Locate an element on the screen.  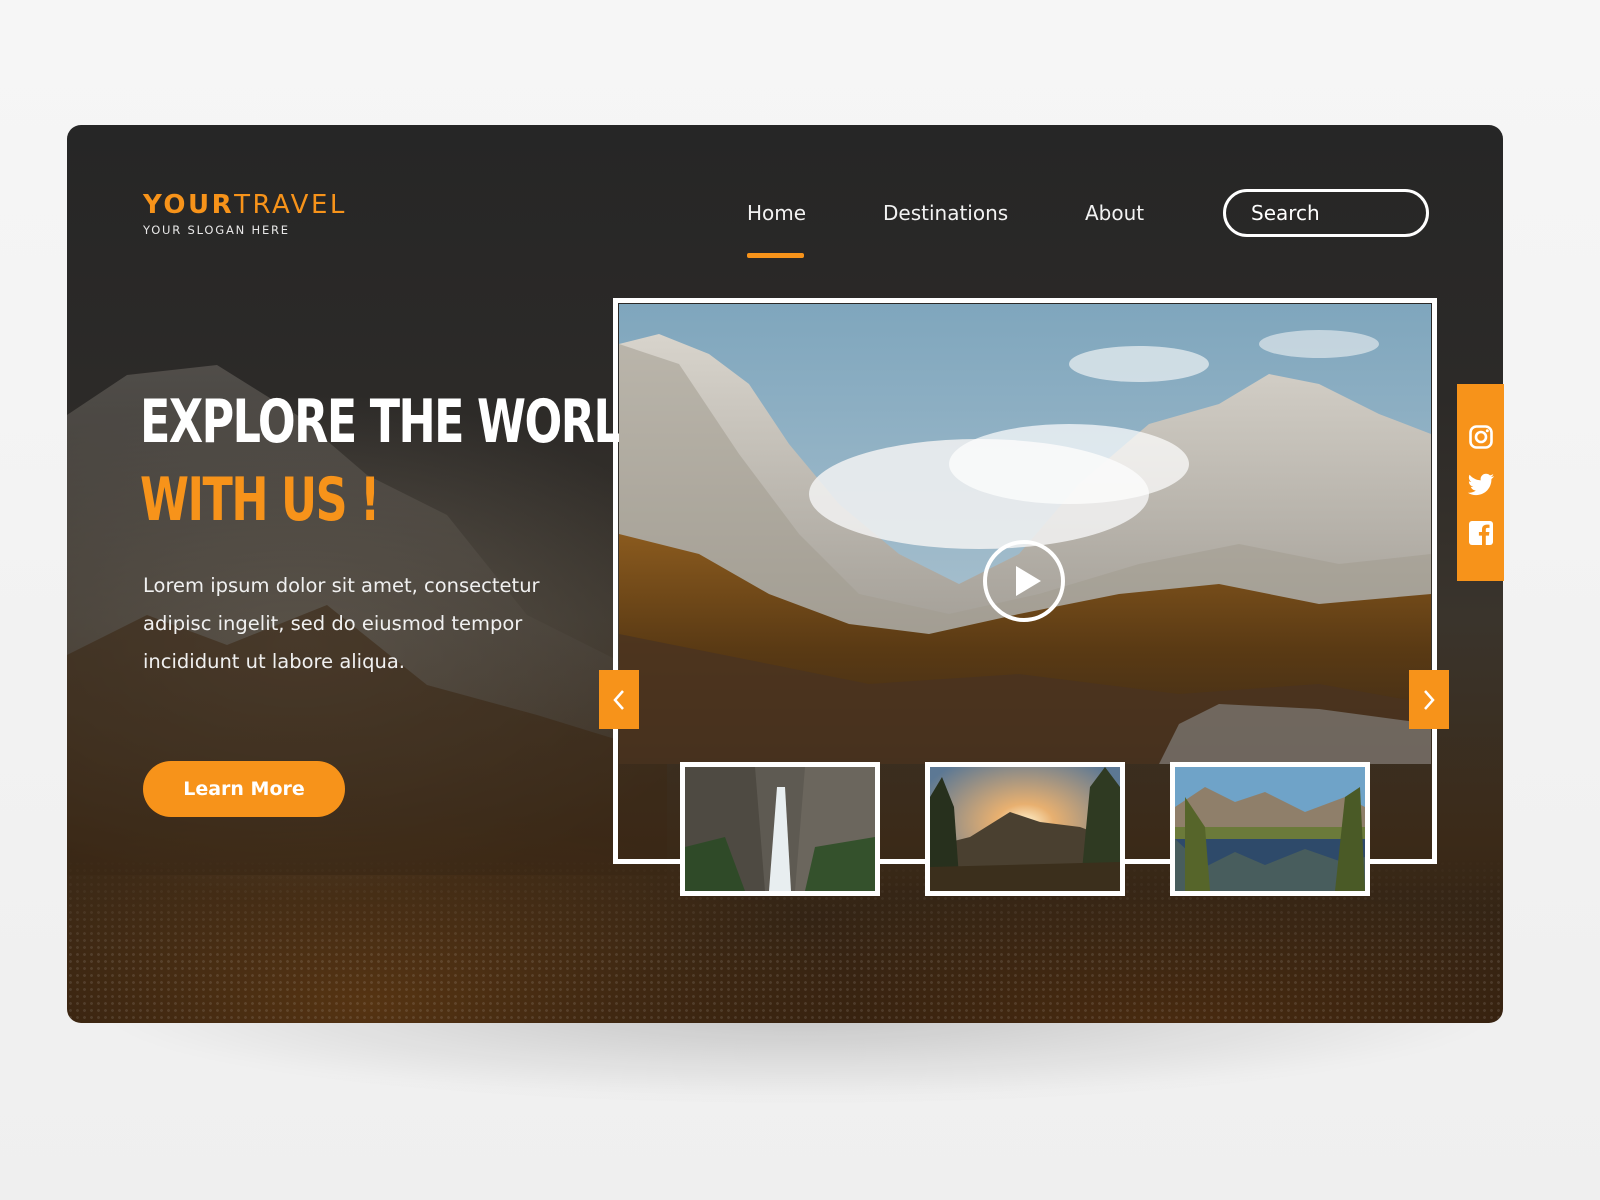
nav-item-about: About is located at coordinates (1114, 213).